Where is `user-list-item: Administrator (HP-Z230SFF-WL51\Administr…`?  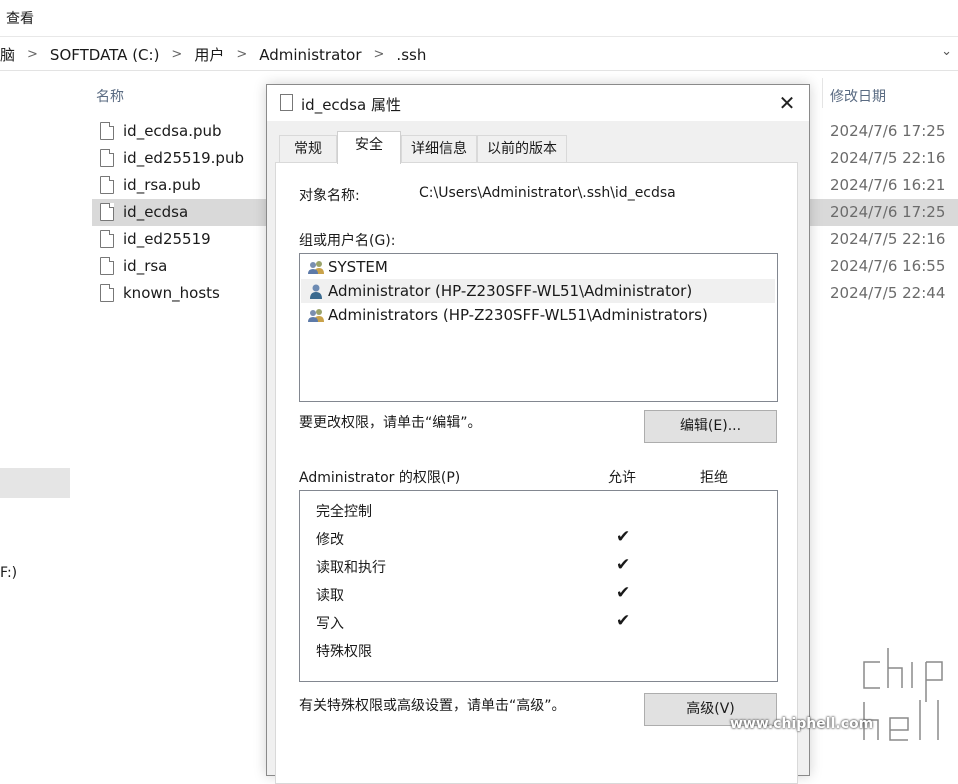 user-list-item: Administrator (HP-Z230SFF-WL51\Administr… is located at coordinates (538, 291).